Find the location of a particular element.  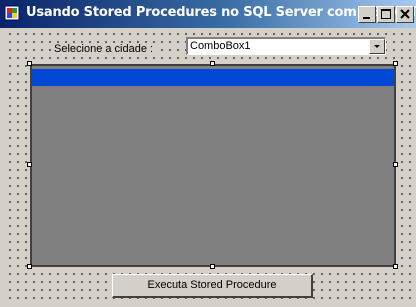

city-combobox: ComboBox1 is located at coordinates (286, 46).